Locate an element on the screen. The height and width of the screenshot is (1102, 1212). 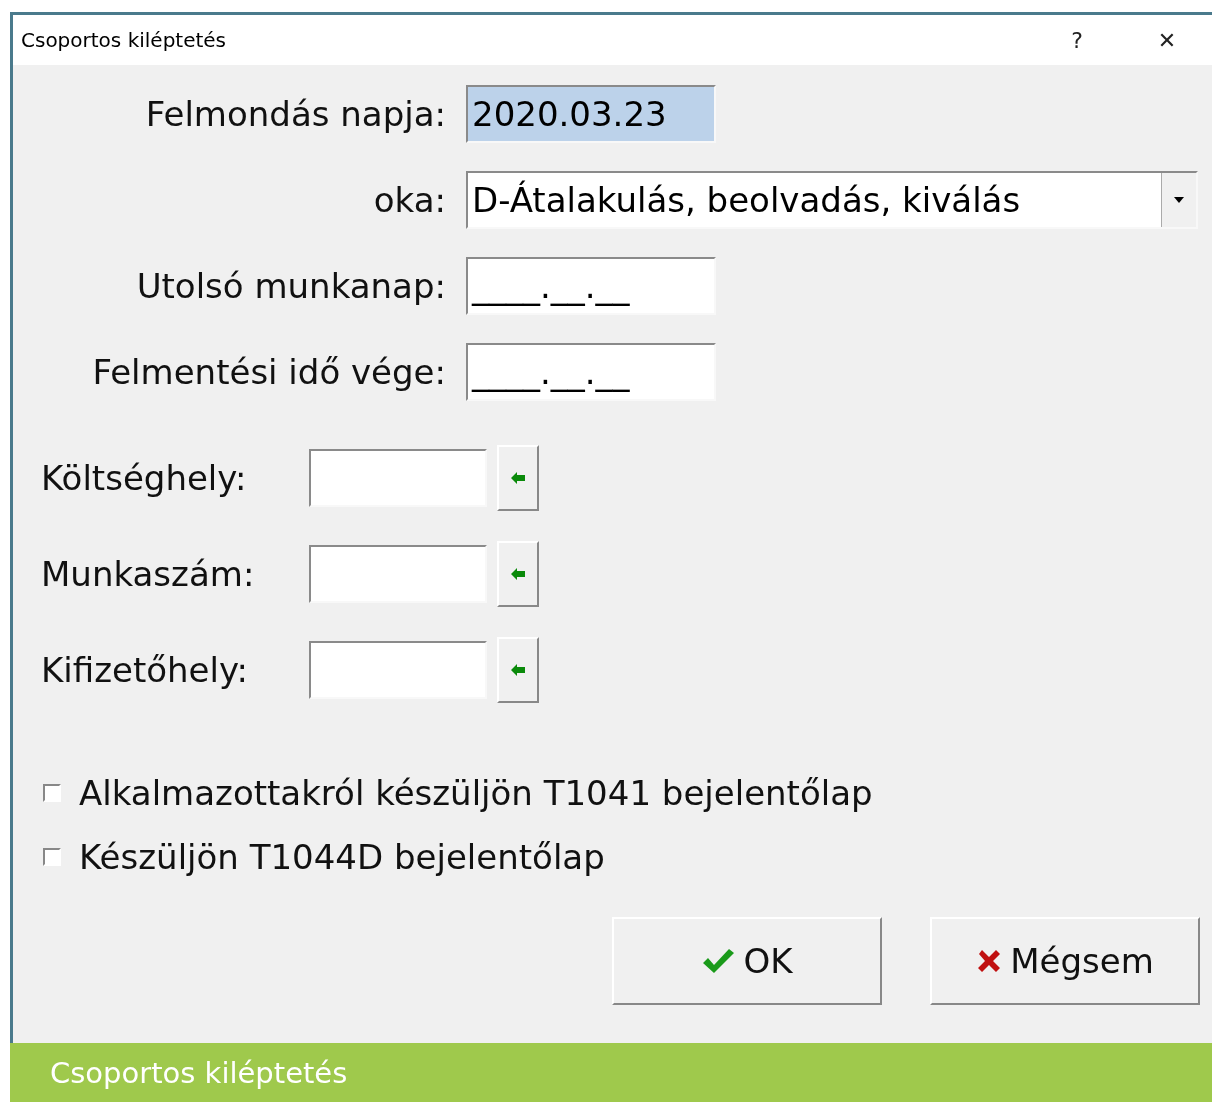
field-label: Munkaszám: is located at coordinates (148, 574).